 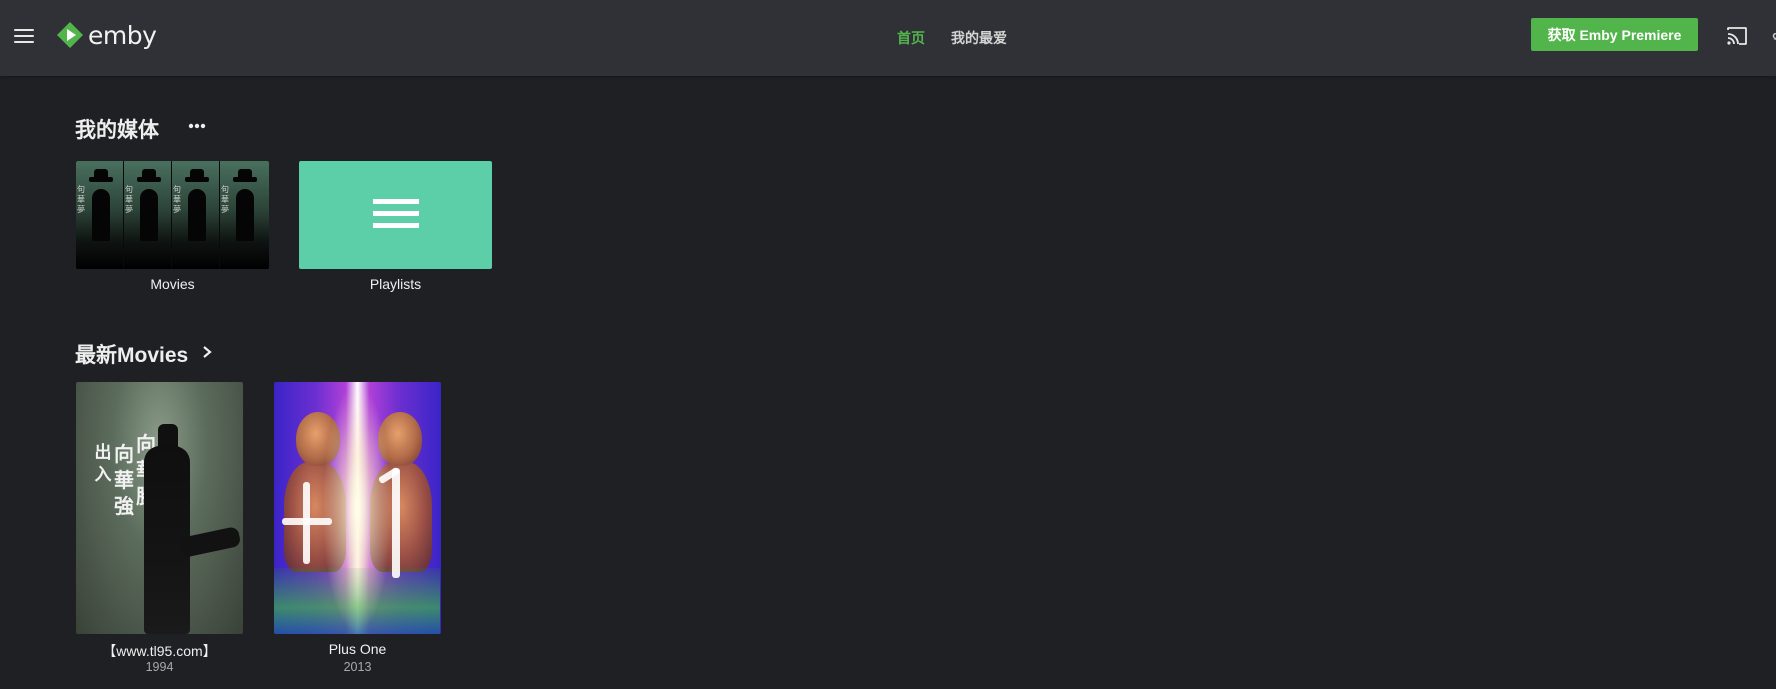 I want to click on playlist-icon, so click(x=396, y=216).